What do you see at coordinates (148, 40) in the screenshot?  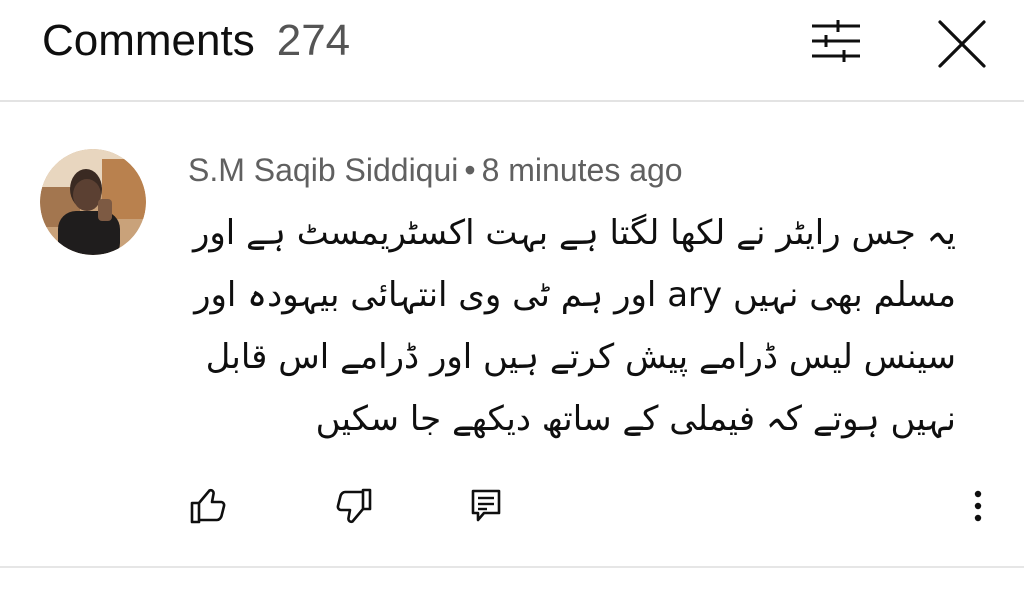 I see `comments-title-label: Comments` at bounding box center [148, 40].